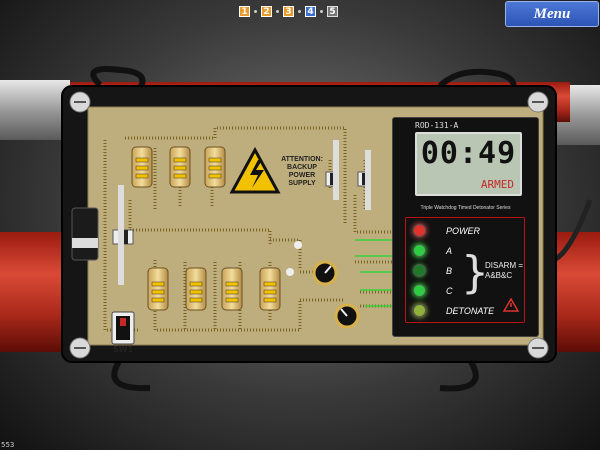  I want to click on warning-text: ATTENTION: BACKUP POWER SUPPLY, so click(302, 172).